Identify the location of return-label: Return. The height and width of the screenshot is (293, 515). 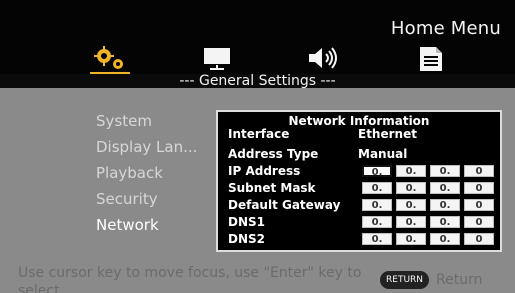
(459, 280).